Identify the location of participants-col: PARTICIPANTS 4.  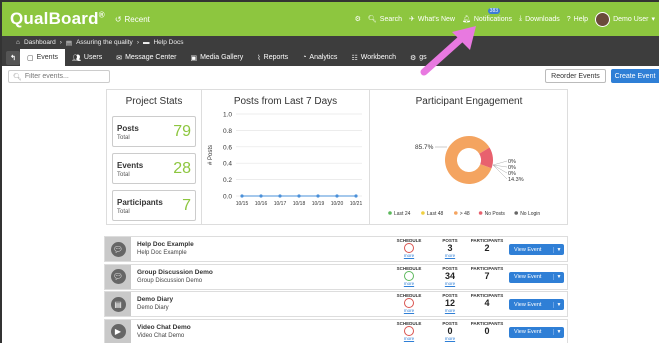
(487, 300).